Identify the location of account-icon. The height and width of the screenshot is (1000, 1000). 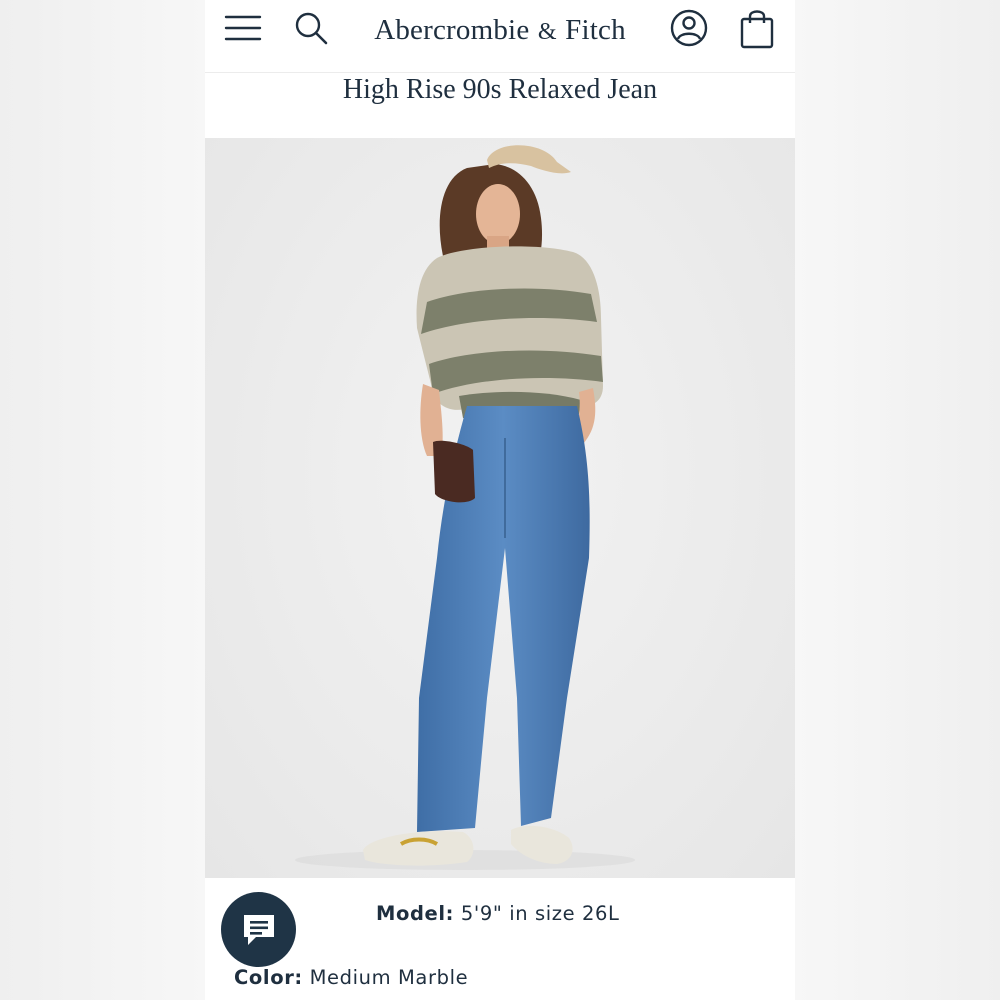
(689, 28).